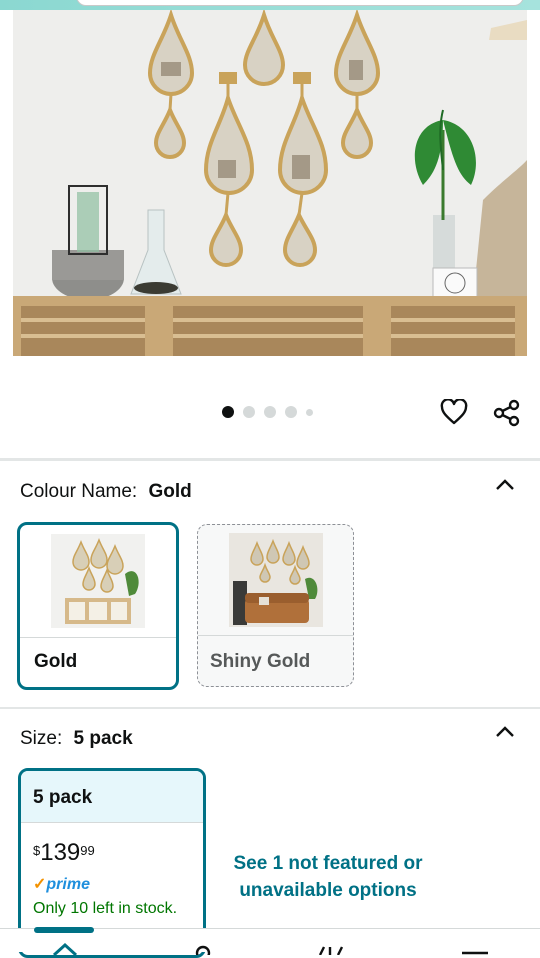 The image size is (540, 958). I want to click on colour-option-shiny-gold: Shiny Gold, so click(275, 605).